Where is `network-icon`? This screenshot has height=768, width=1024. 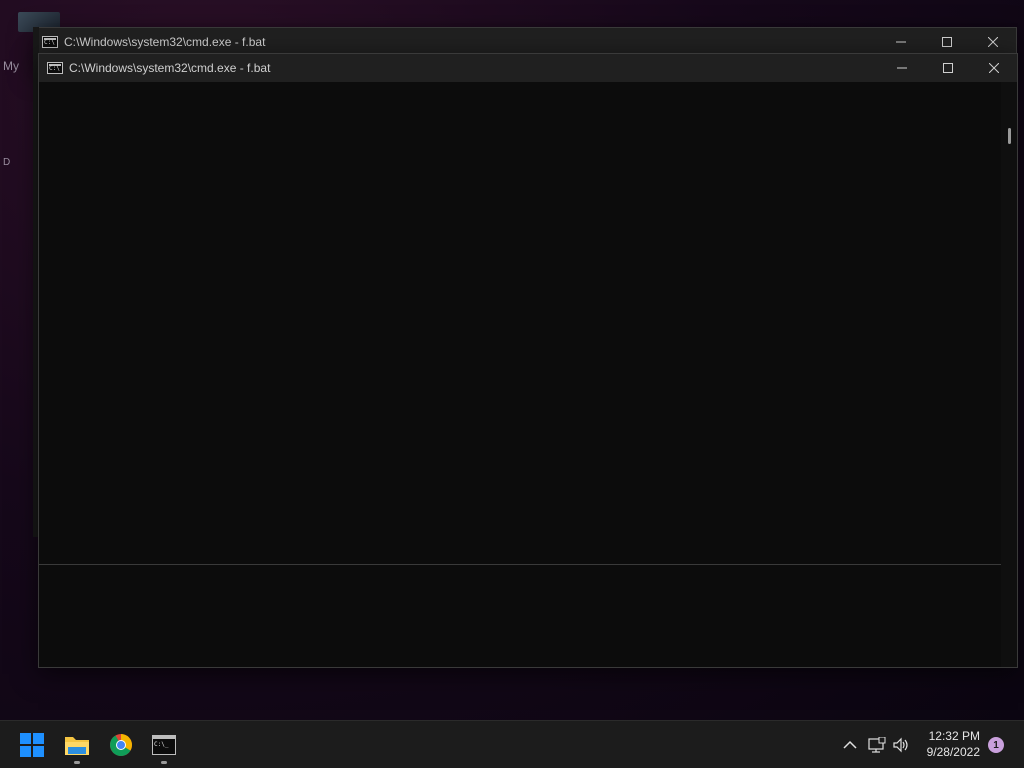 network-icon is located at coordinates (877, 745).